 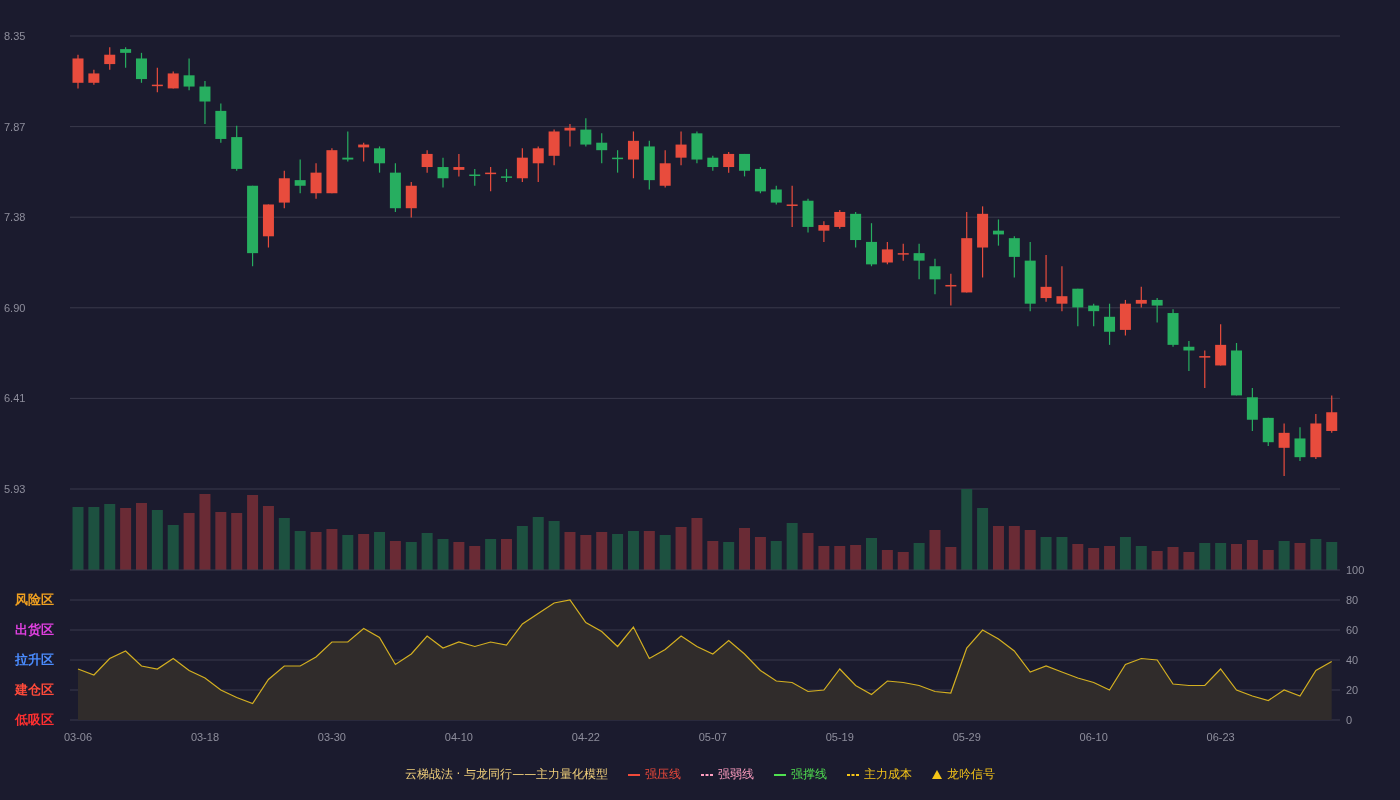 What do you see at coordinates (34, 659) in the screenshot?
I see `zone-label: 拉升区` at bounding box center [34, 659].